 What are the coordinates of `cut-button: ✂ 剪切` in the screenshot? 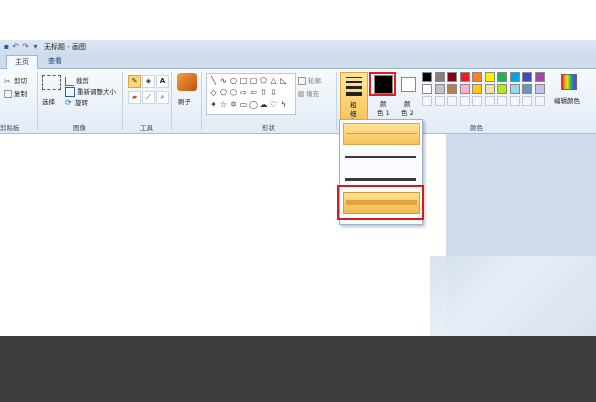 It's located at (15, 80).